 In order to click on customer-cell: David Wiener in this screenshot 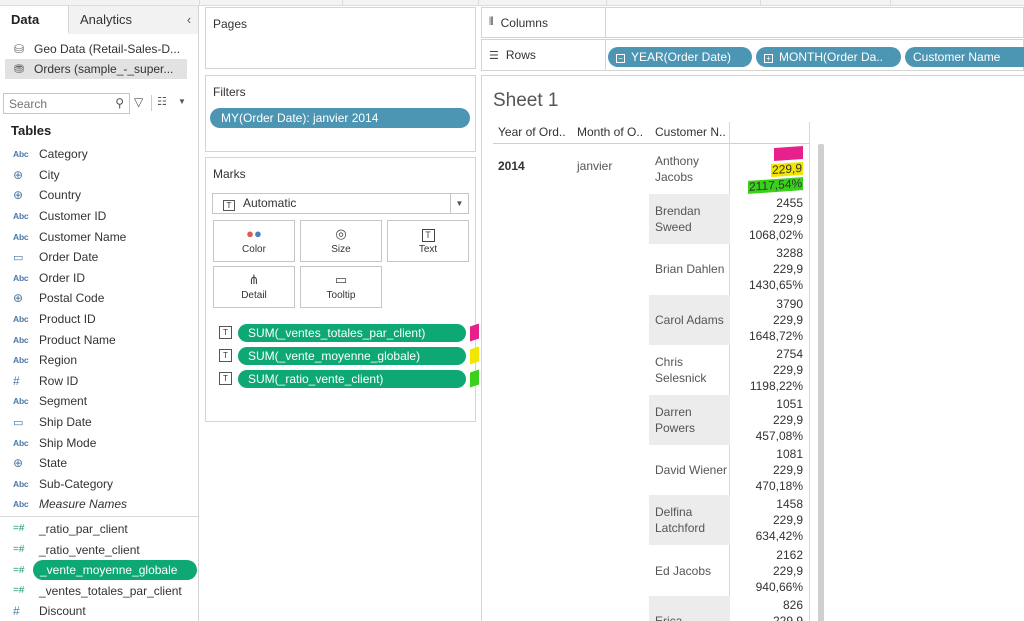, I will do `click(689, 470)`.